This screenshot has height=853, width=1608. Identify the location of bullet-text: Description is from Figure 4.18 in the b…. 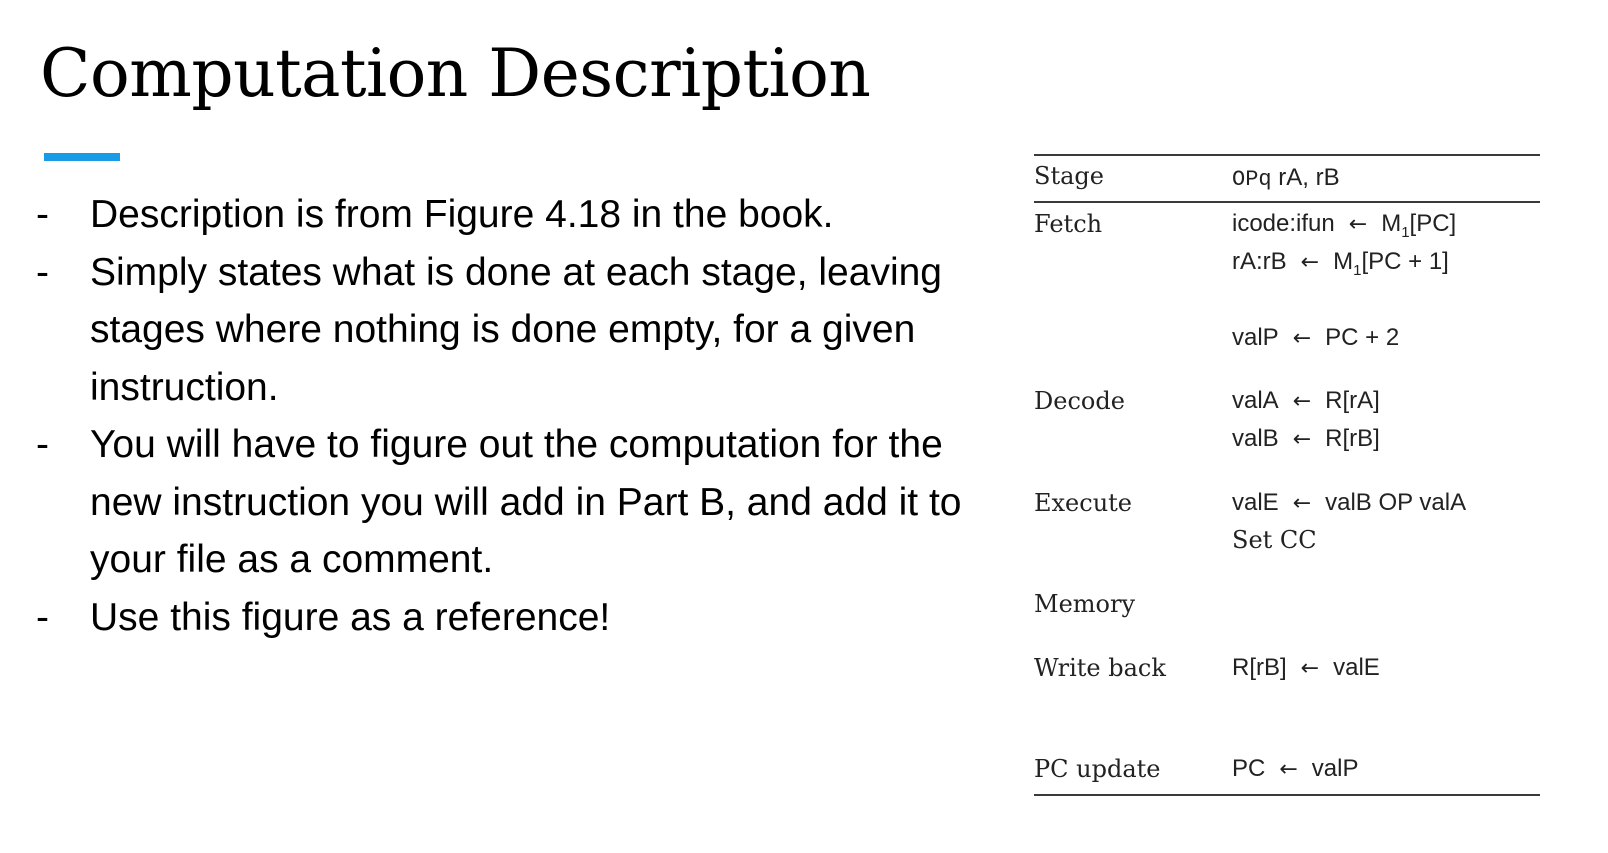
(462, 214).